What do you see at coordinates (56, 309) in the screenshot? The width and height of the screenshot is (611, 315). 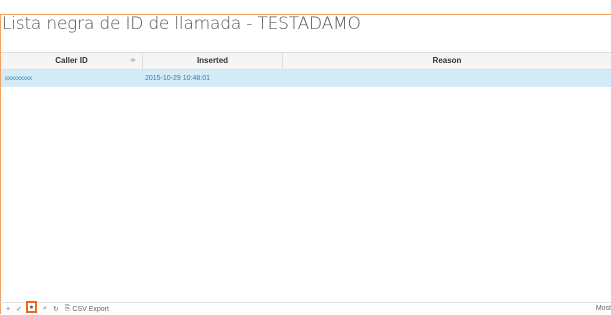 I see `refresh-icon: ↻` at bounding box center [56, 309].